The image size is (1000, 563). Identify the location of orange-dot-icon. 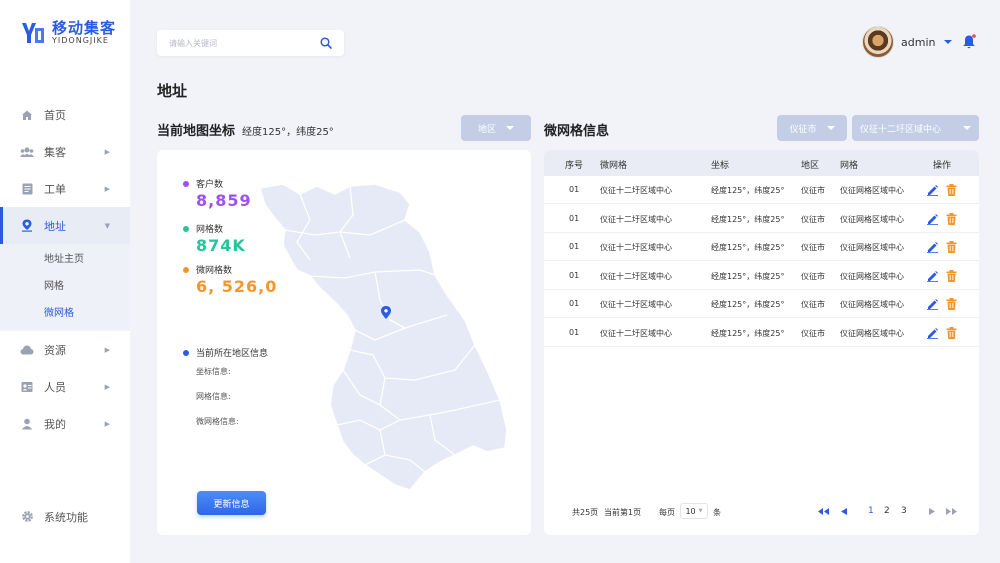
(186, 269).